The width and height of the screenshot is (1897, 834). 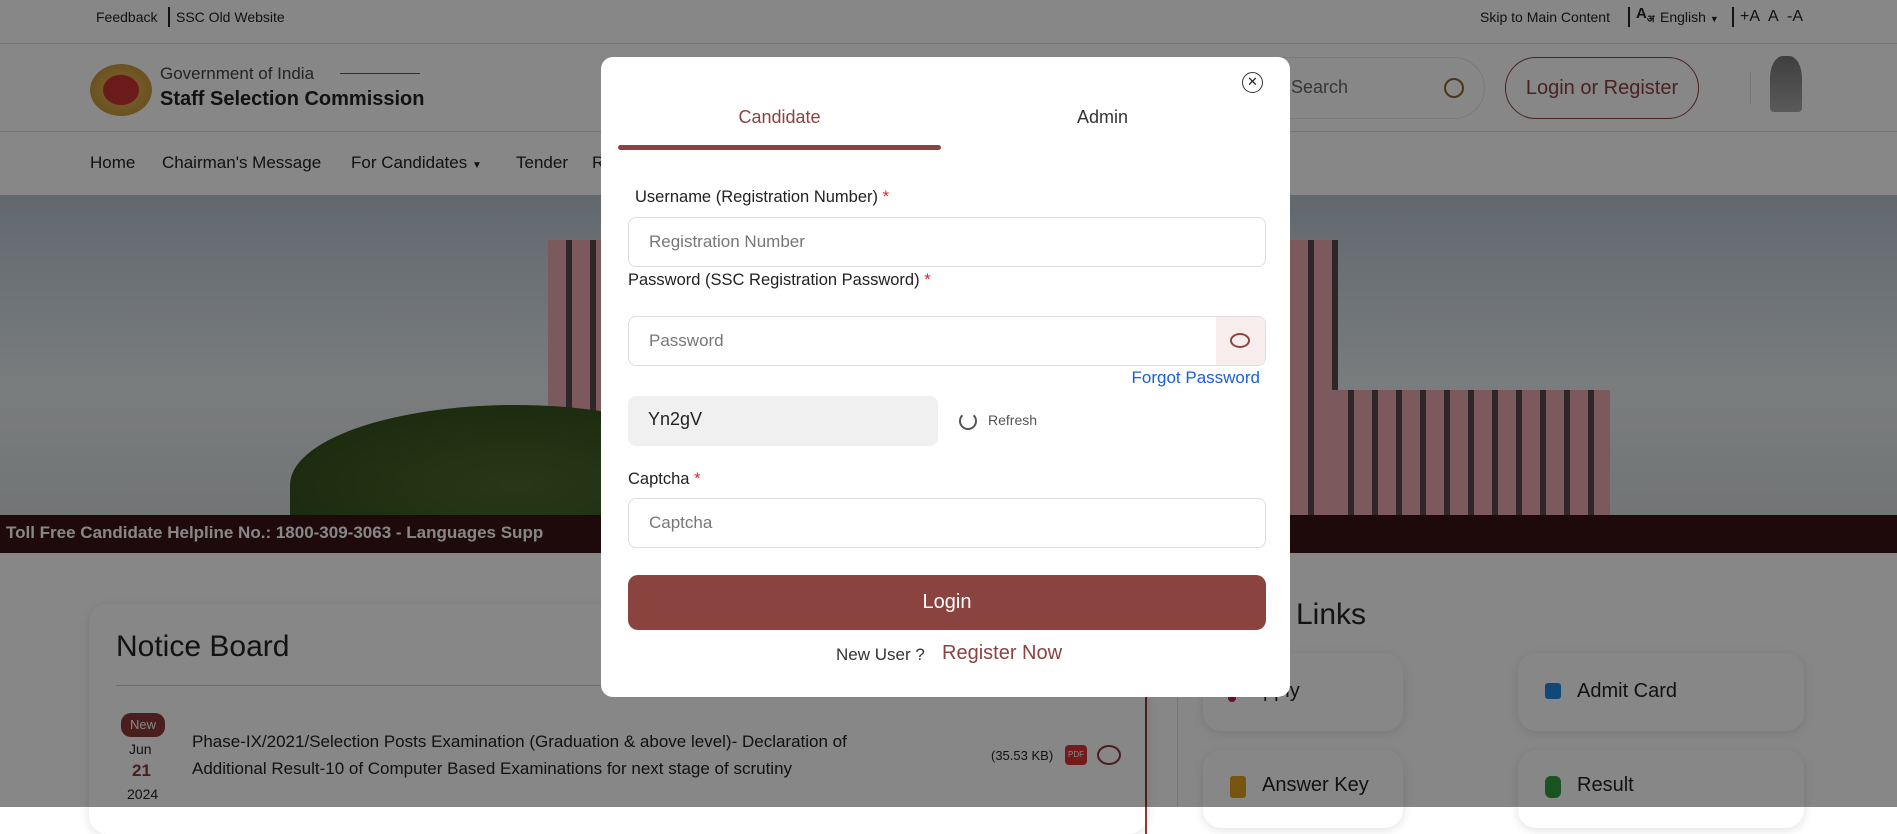 What do you see at coordinates (779, 147) in the screenshot?
I see `active-tab-indicator` at bounding box center [779, 147].